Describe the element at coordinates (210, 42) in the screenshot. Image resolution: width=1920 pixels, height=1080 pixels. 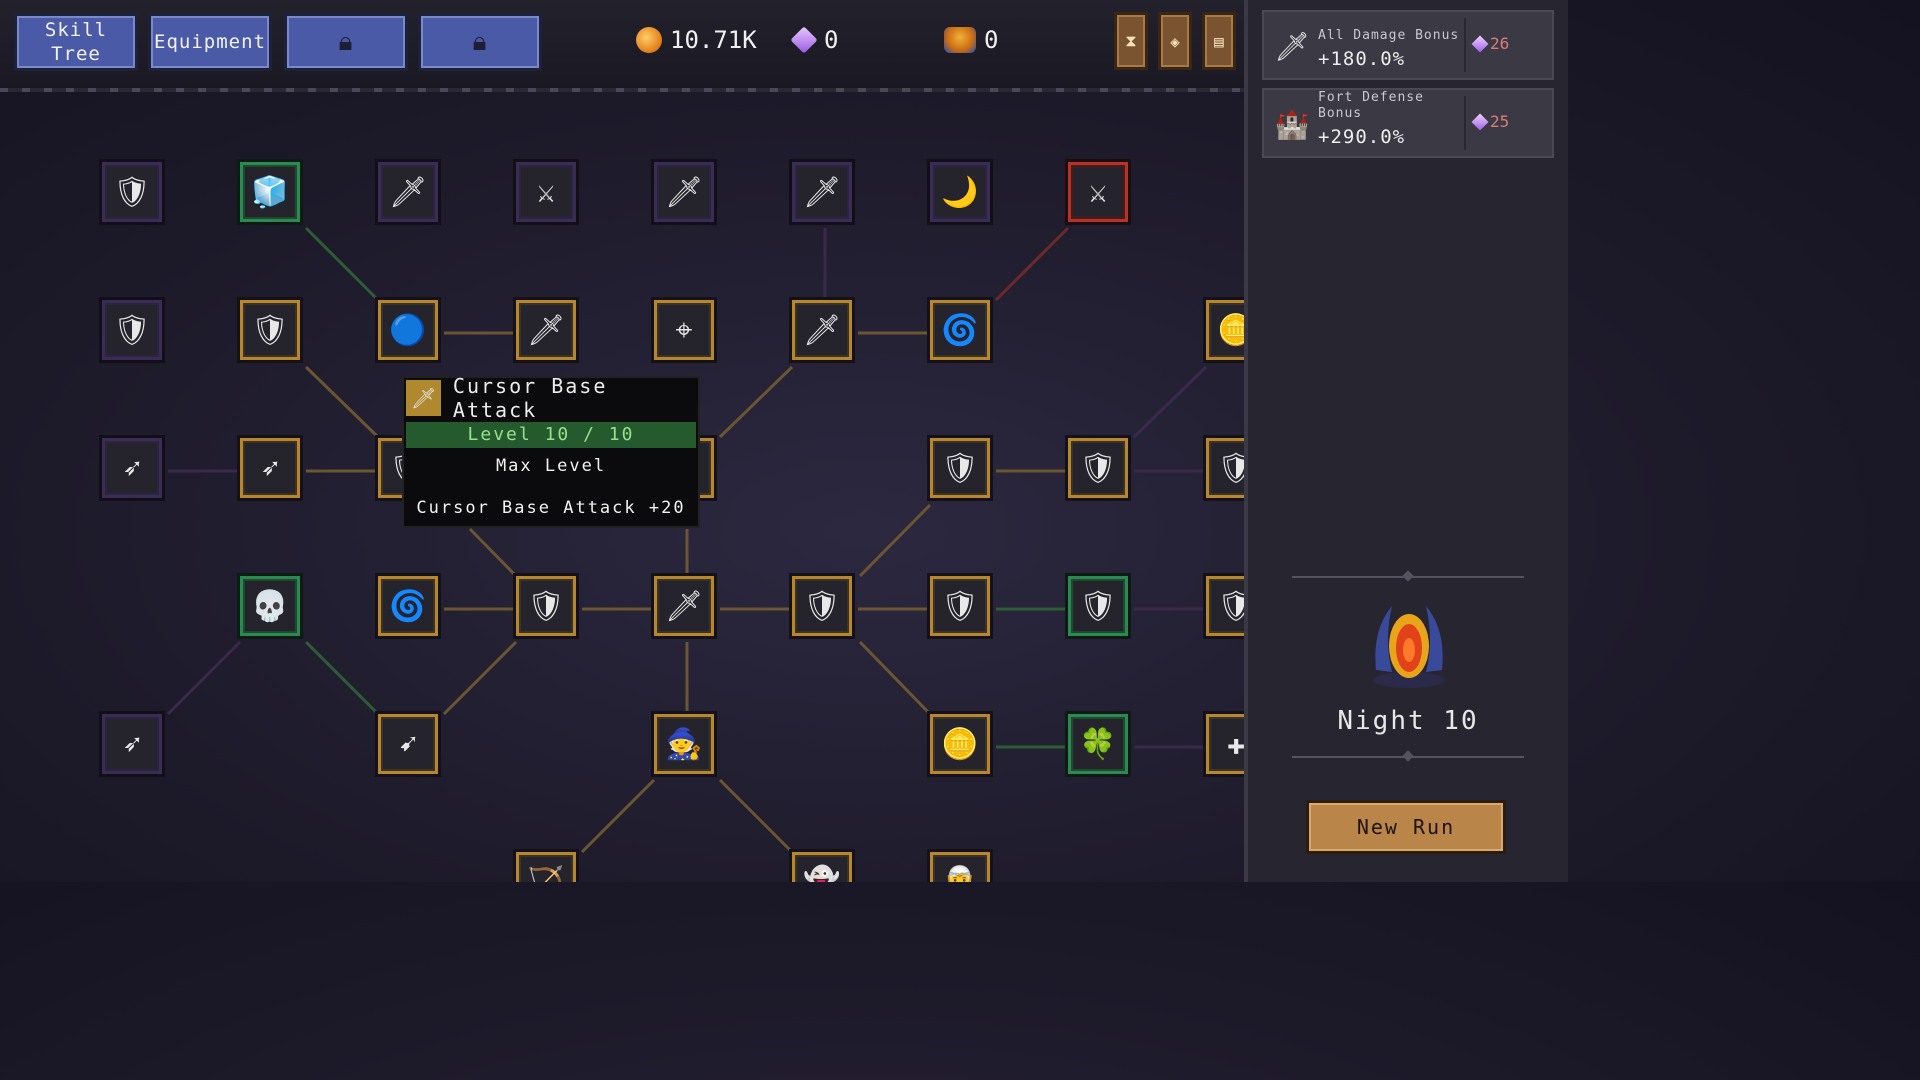
I see `tab-equipment: Equipment` at that location.